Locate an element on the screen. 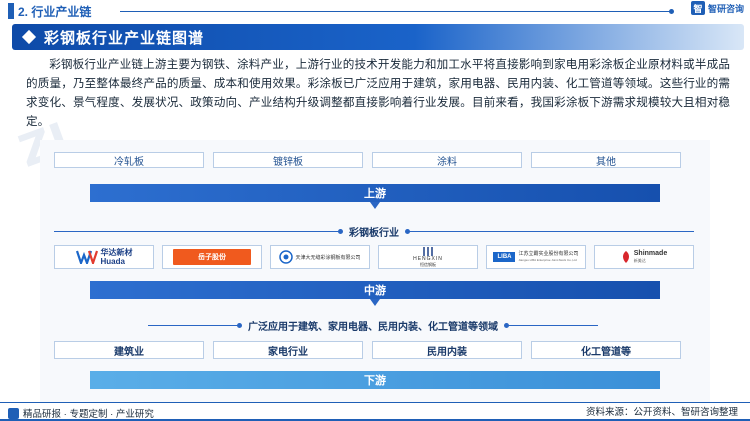 This screenshot has width=750, height=421. company-logo-hengxin: HENGXIN 恒信钢板 is located at coordinates (428, 257).